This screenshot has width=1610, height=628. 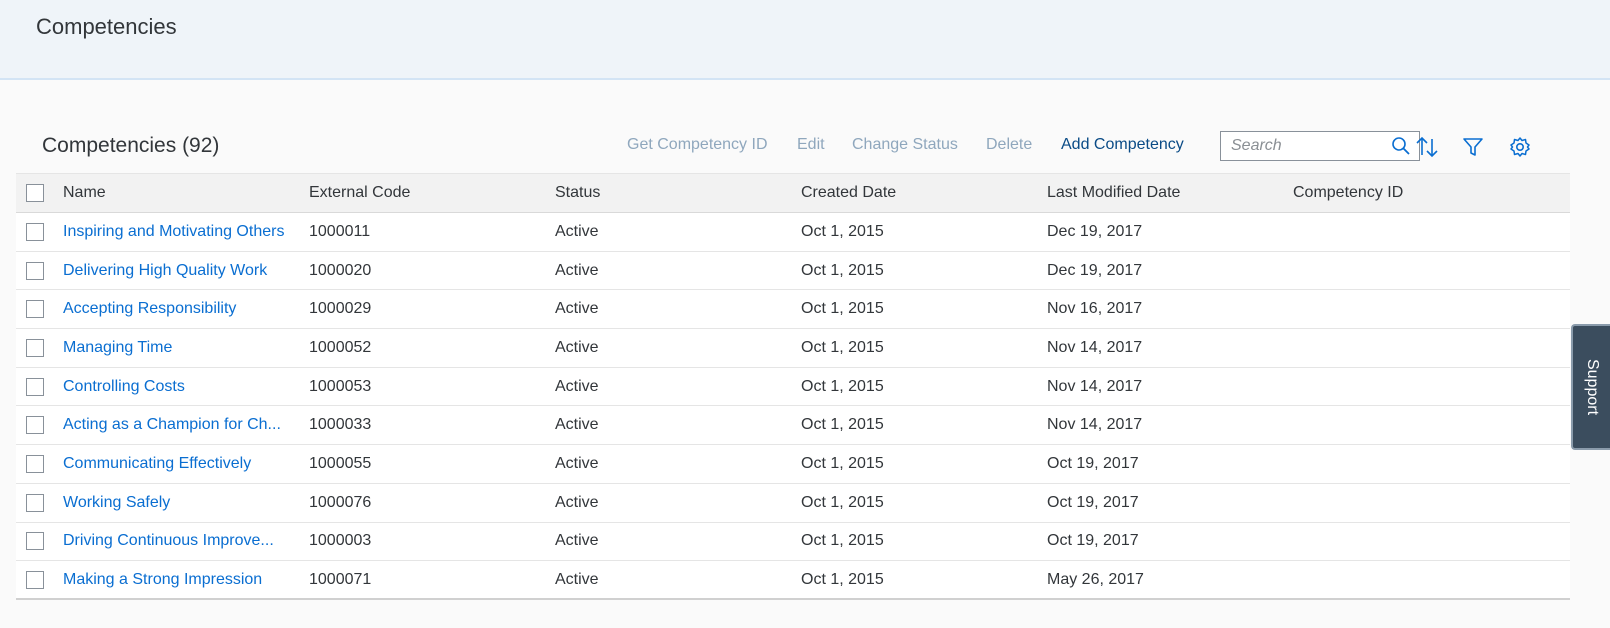 I want to click on external-code: 1000029, so click(x=340, y=309).